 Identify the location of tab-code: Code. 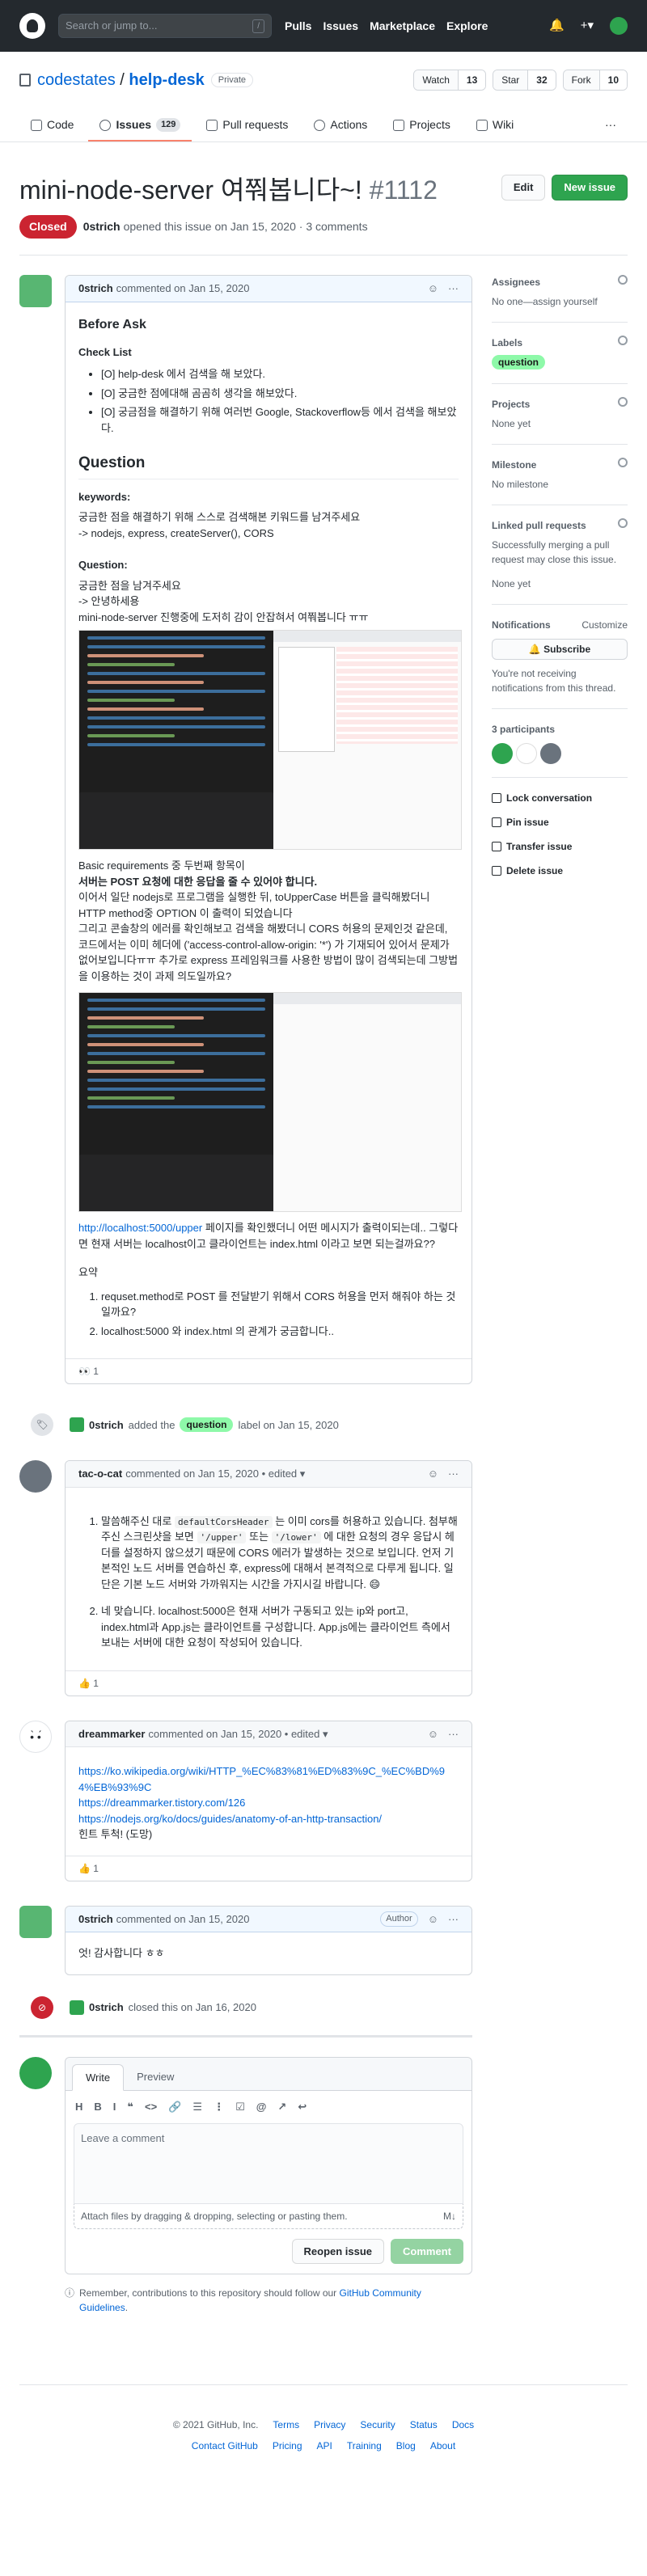
(52, 125).